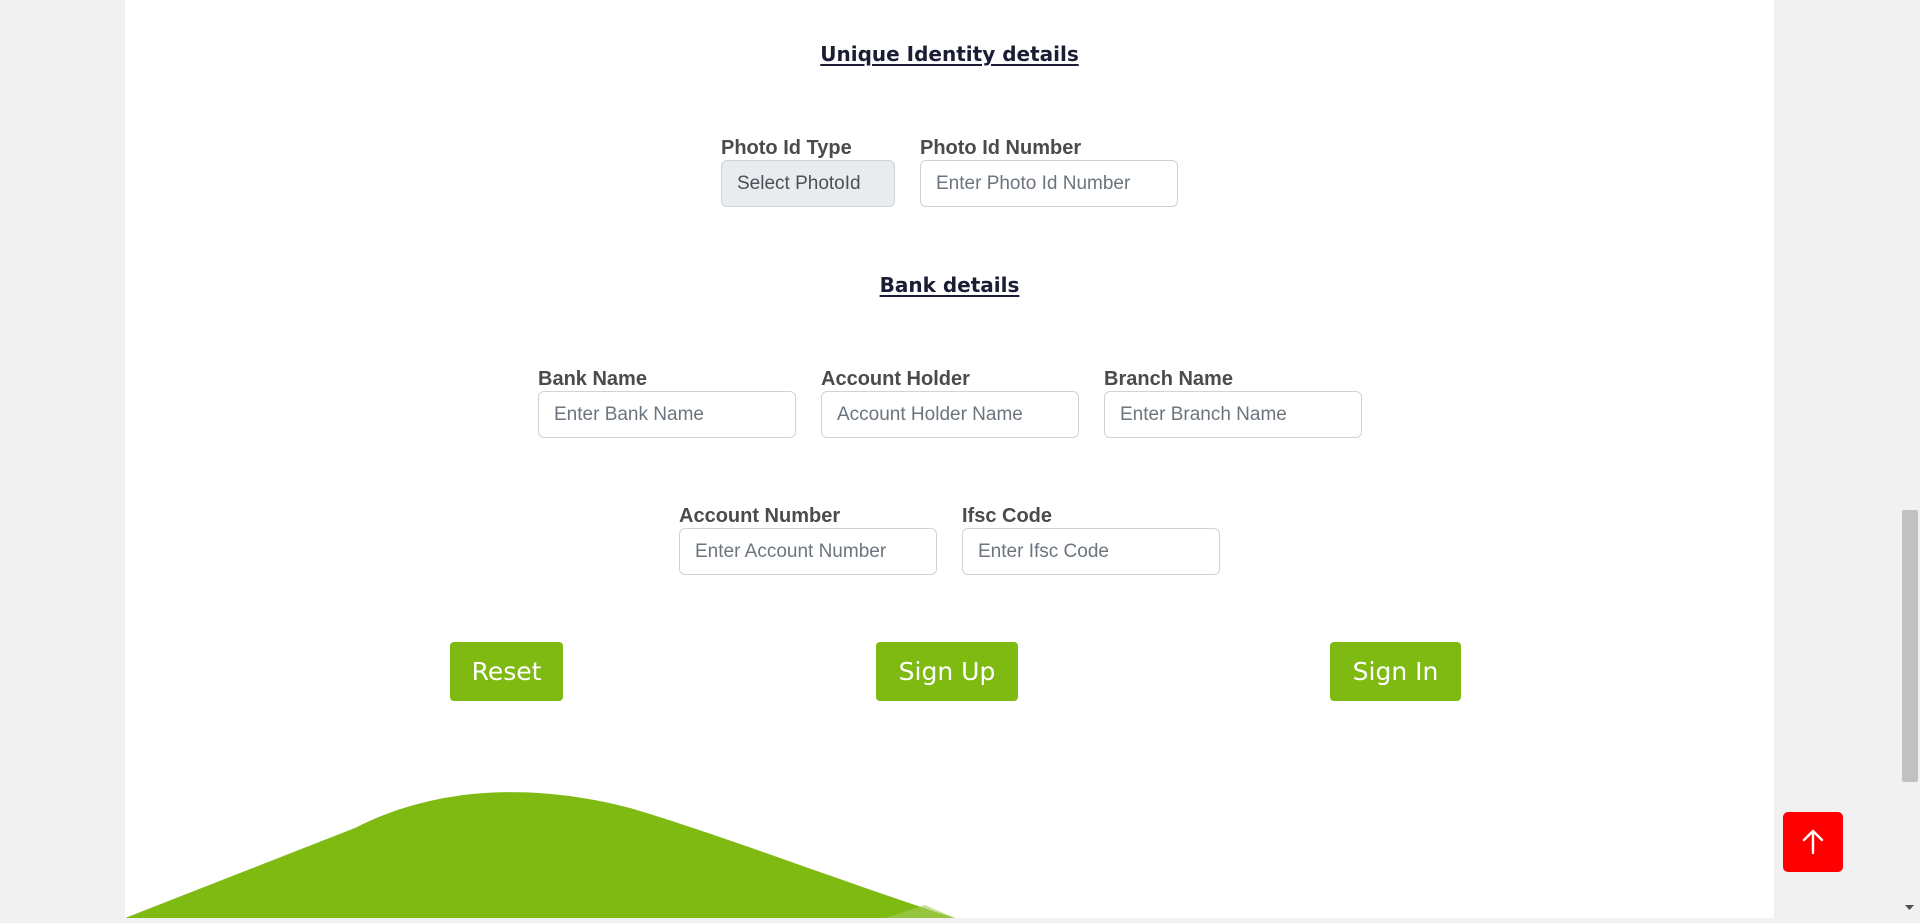 This screenshot has height=923, width=1920. I want to click on bank-name-input, so click(667, 414).